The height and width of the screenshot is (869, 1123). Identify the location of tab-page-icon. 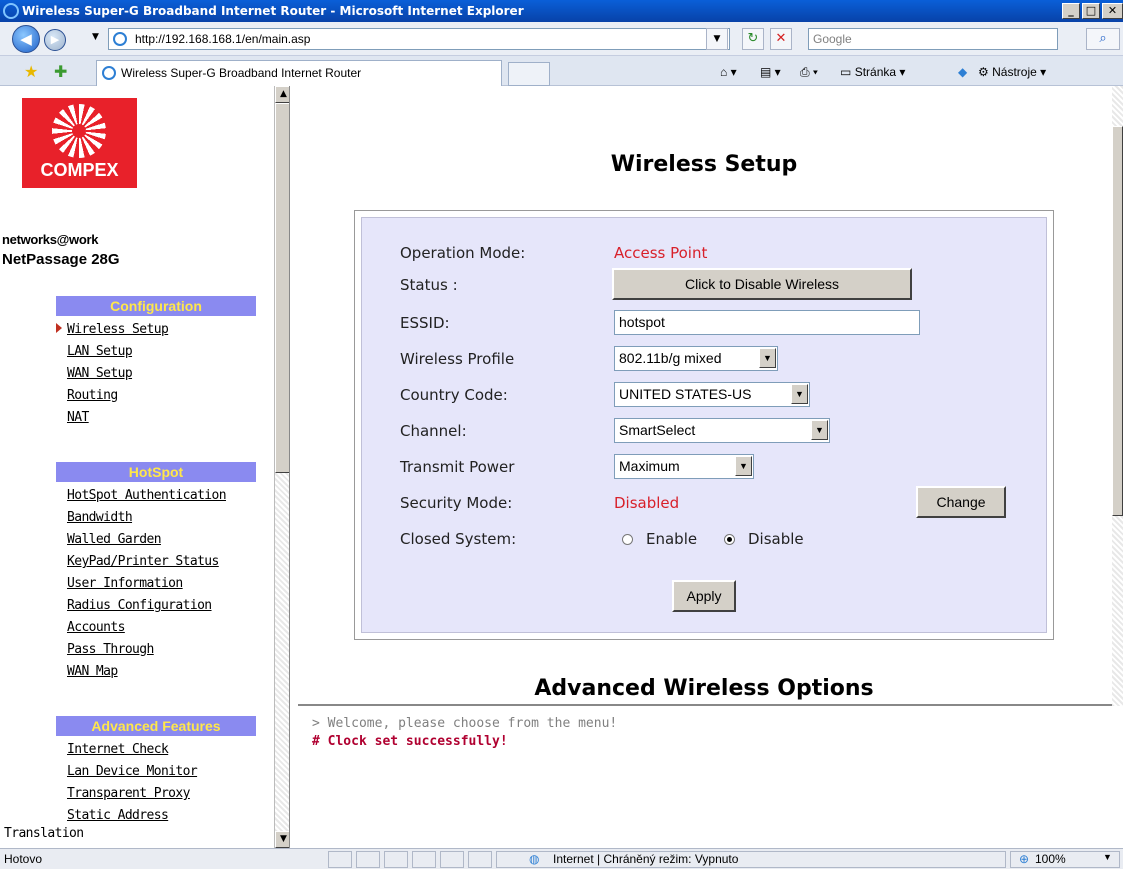
(109, 73).